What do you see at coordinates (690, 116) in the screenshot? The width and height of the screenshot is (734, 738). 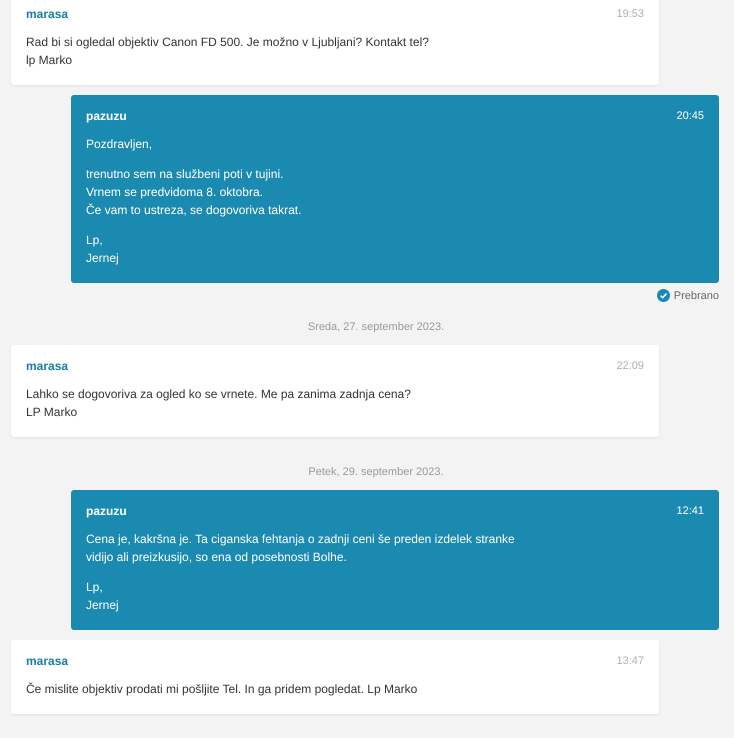 I see `message-time: 20:45` at bounding box center [690, 116].